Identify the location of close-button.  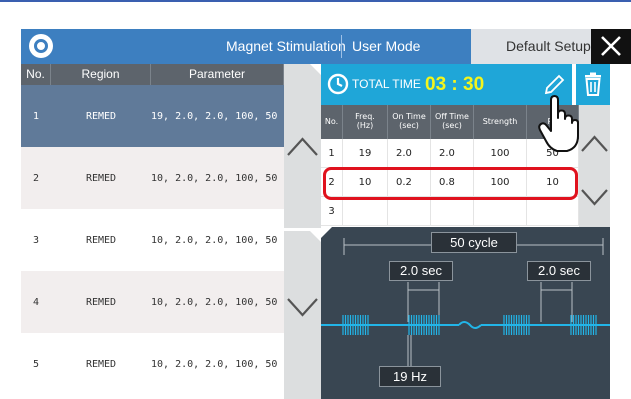
(611, 46).